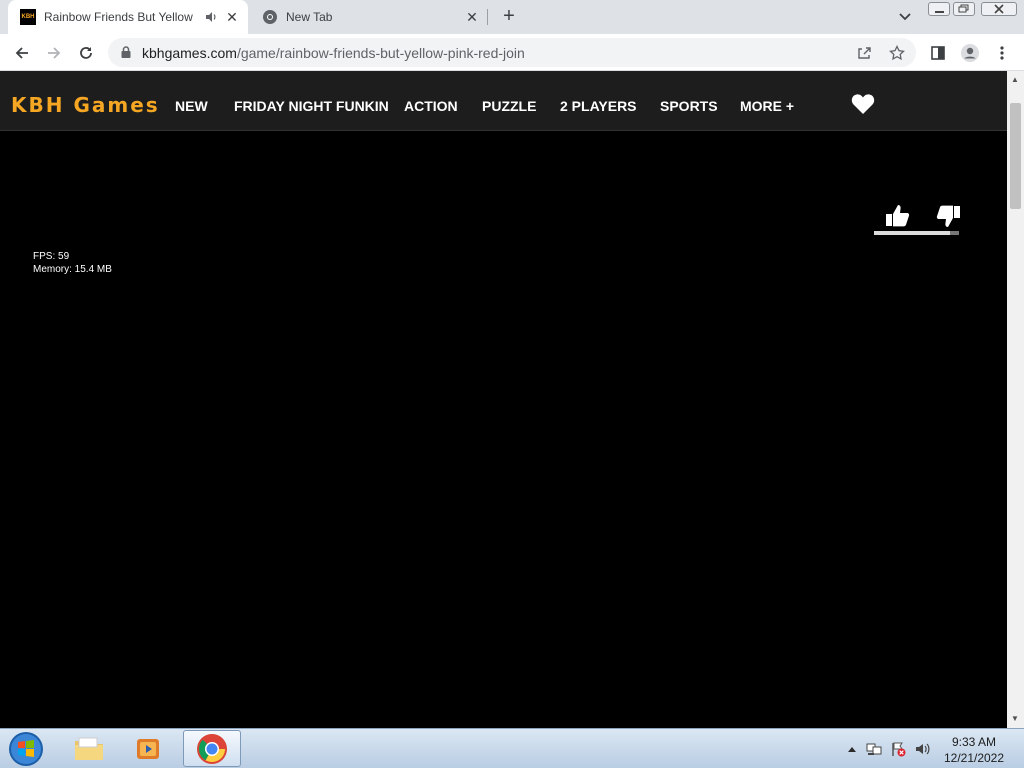 The height and width of the screenshot is (768, 1024). I want to click on file-explorer-icon, so click(89, 748).